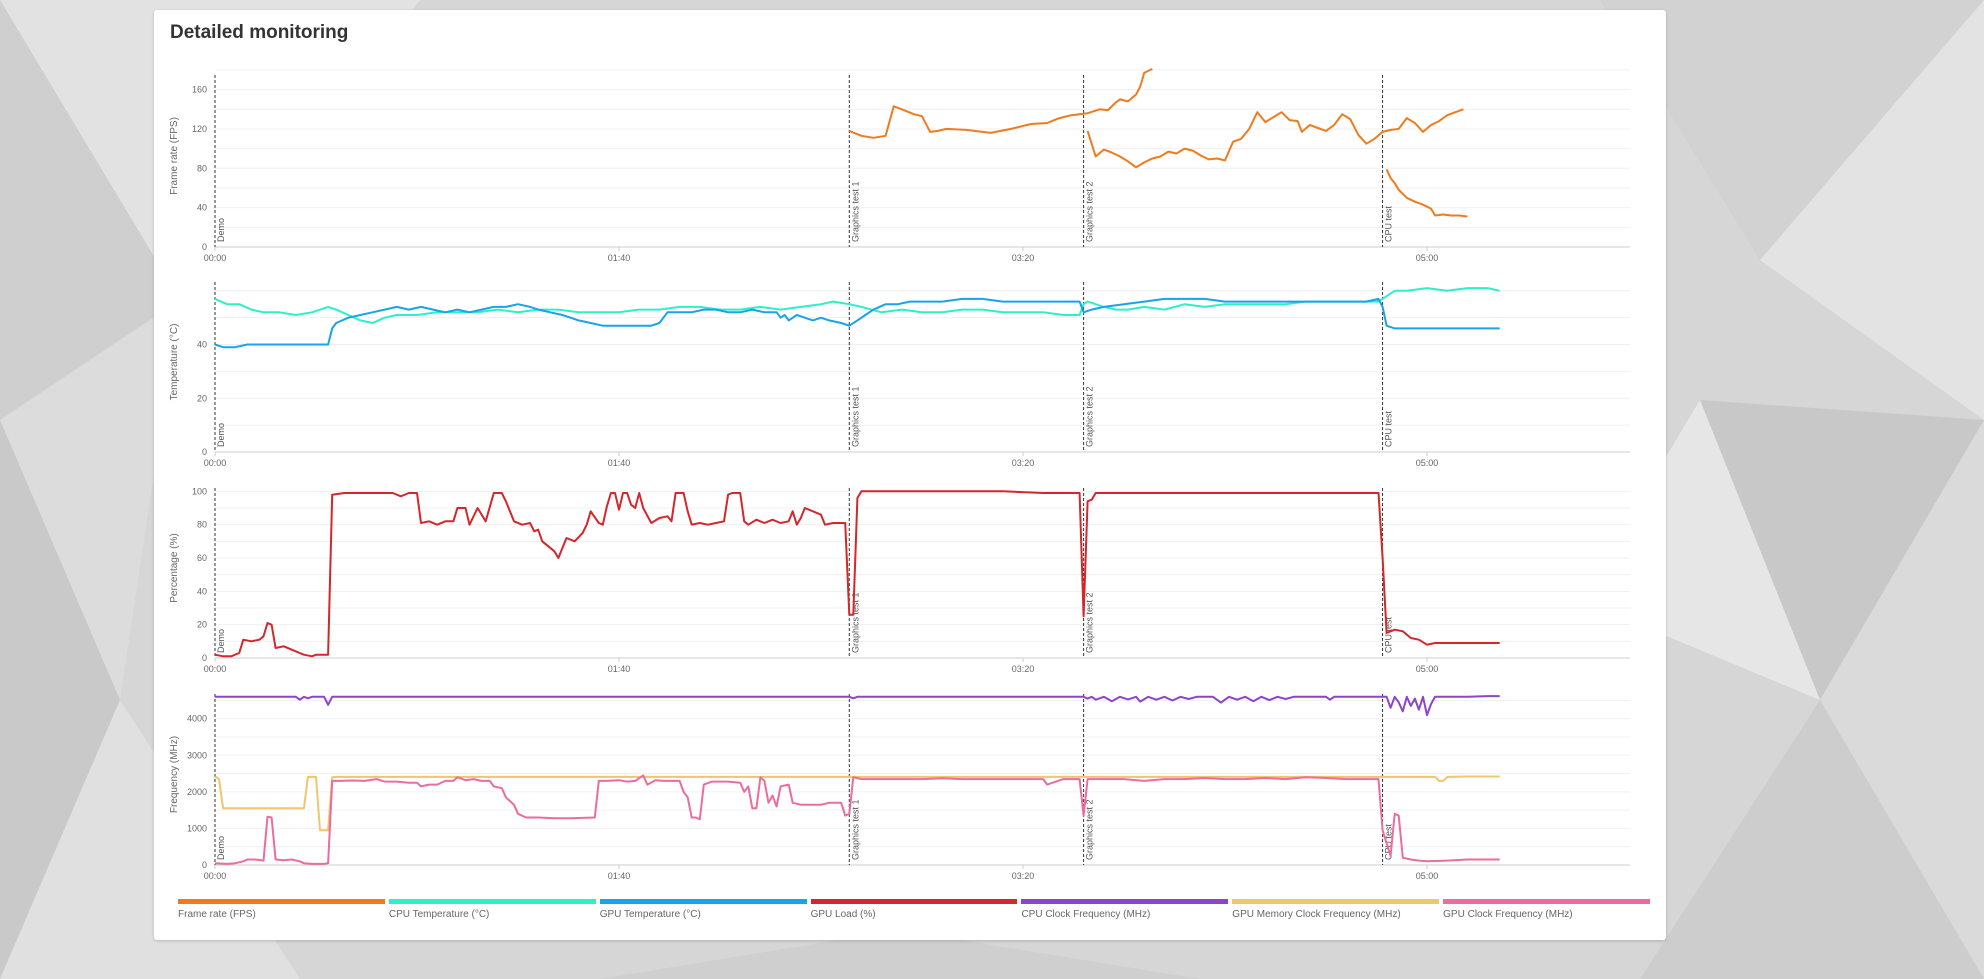 This screenshot has height=979, width=1984. I want to click on y-tick-label: 60, so click(202, 558).